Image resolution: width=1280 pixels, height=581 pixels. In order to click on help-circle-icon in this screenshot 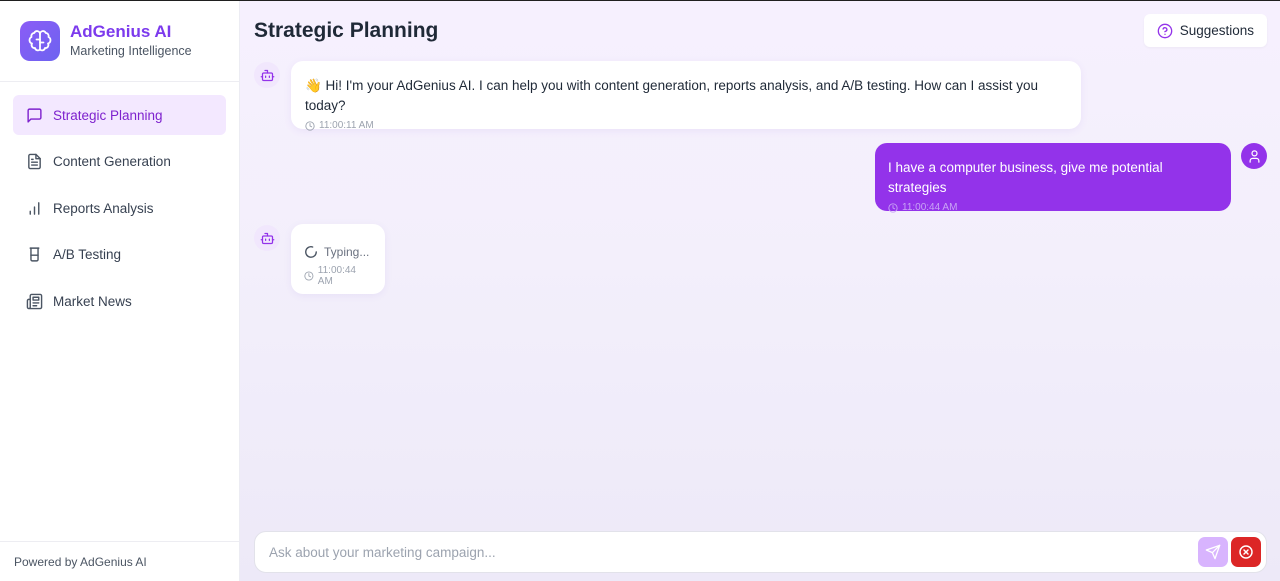, I will do `click(1165, 30)`.